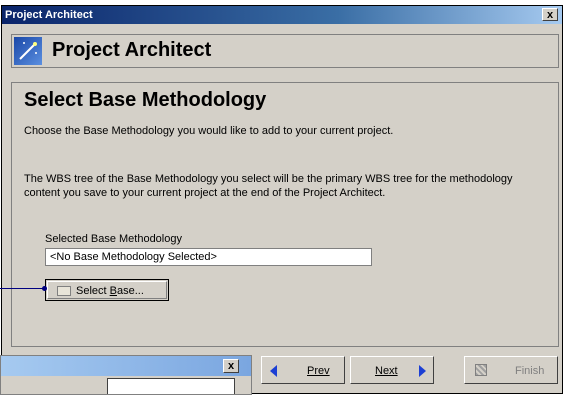 This screenshot has height=395, width=568. Describe the element at coordinates (208, 257) in the screenshot. I see `selected-methodology-field: <No Base Methodology Selected>` at that location.